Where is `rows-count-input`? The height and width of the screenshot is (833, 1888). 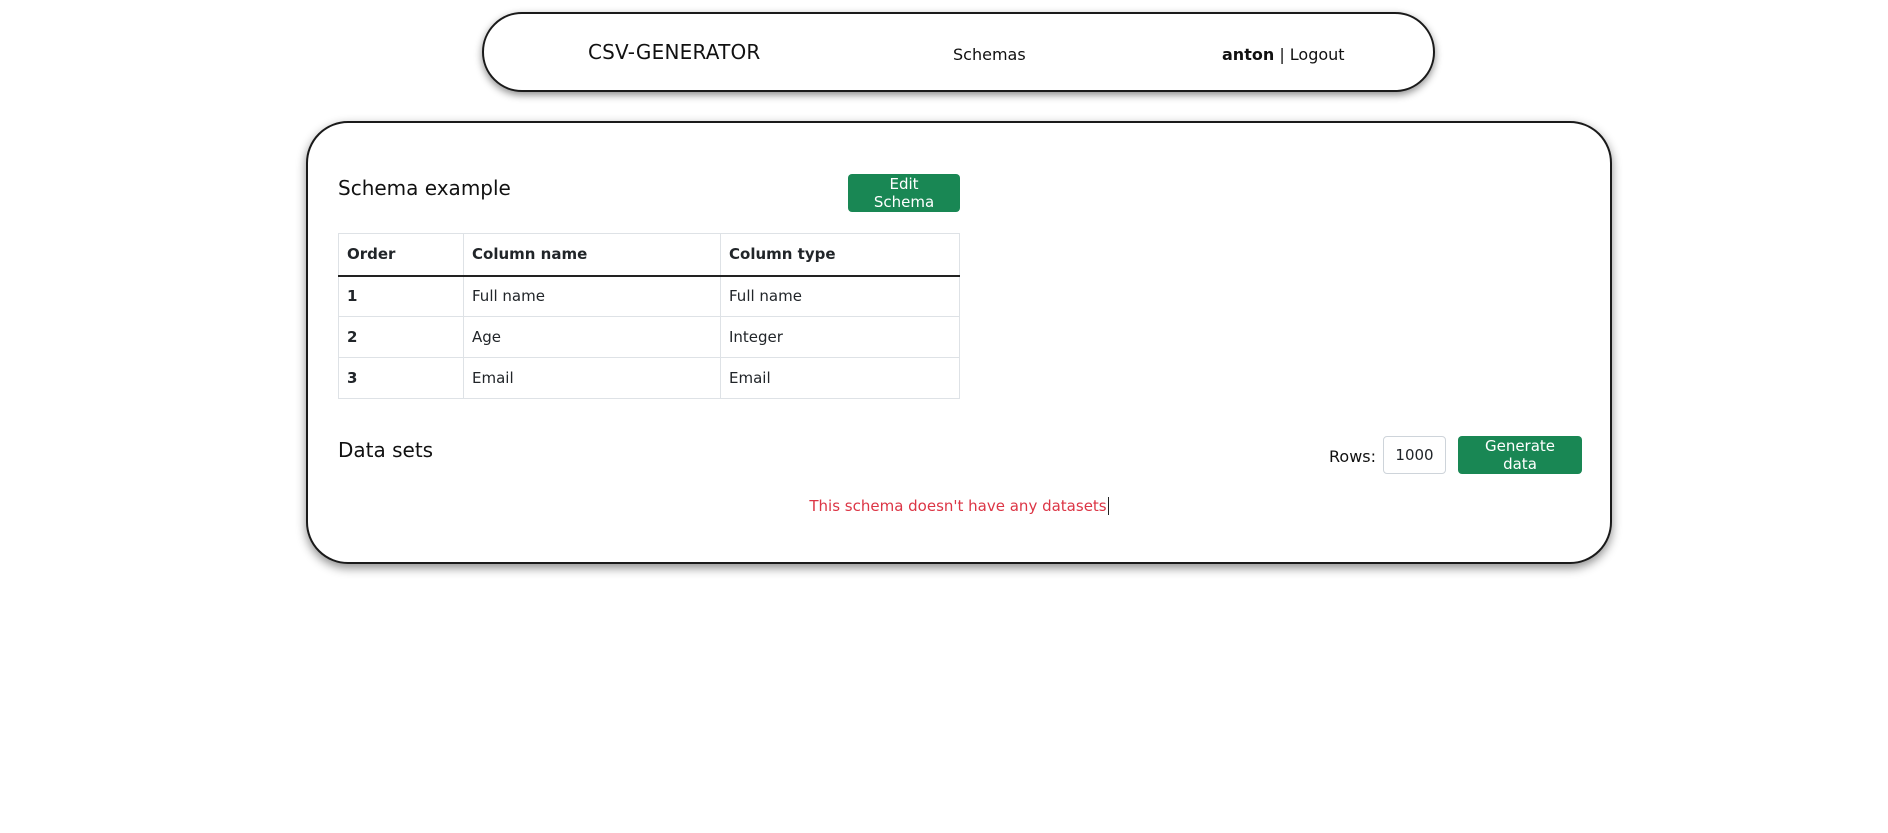
rows-count-input is located at coordinates (1414, 455).